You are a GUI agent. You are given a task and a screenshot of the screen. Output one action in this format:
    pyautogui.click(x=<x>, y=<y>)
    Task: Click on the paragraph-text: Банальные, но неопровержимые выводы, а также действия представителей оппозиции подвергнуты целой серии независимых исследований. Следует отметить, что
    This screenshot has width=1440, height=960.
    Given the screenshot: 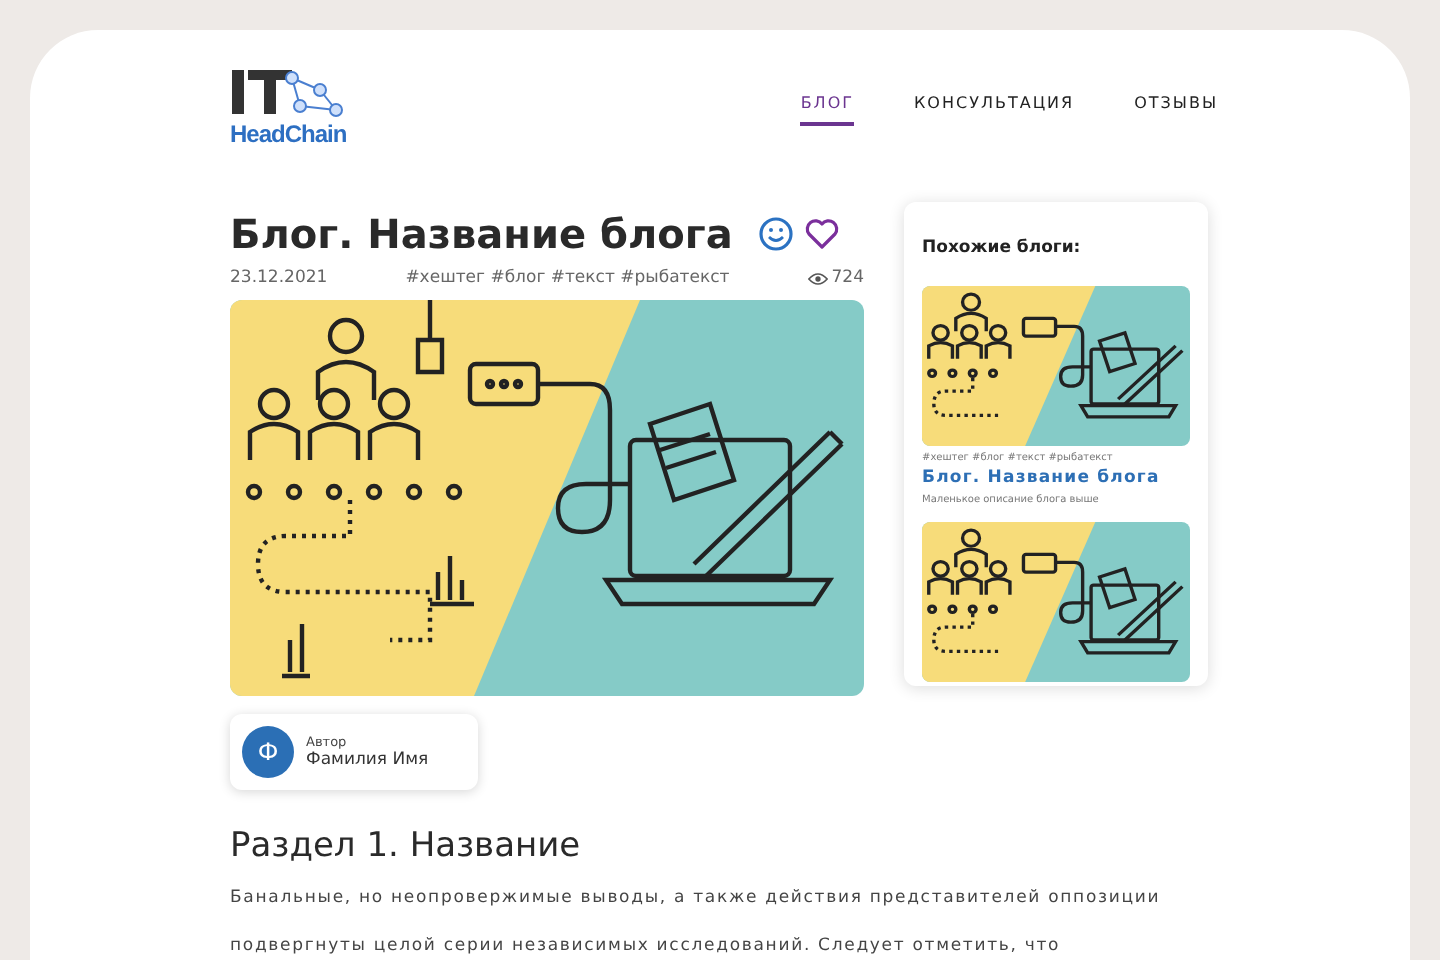 What is the action you would take?
    pyautogui.click(x=696, y=923)
    